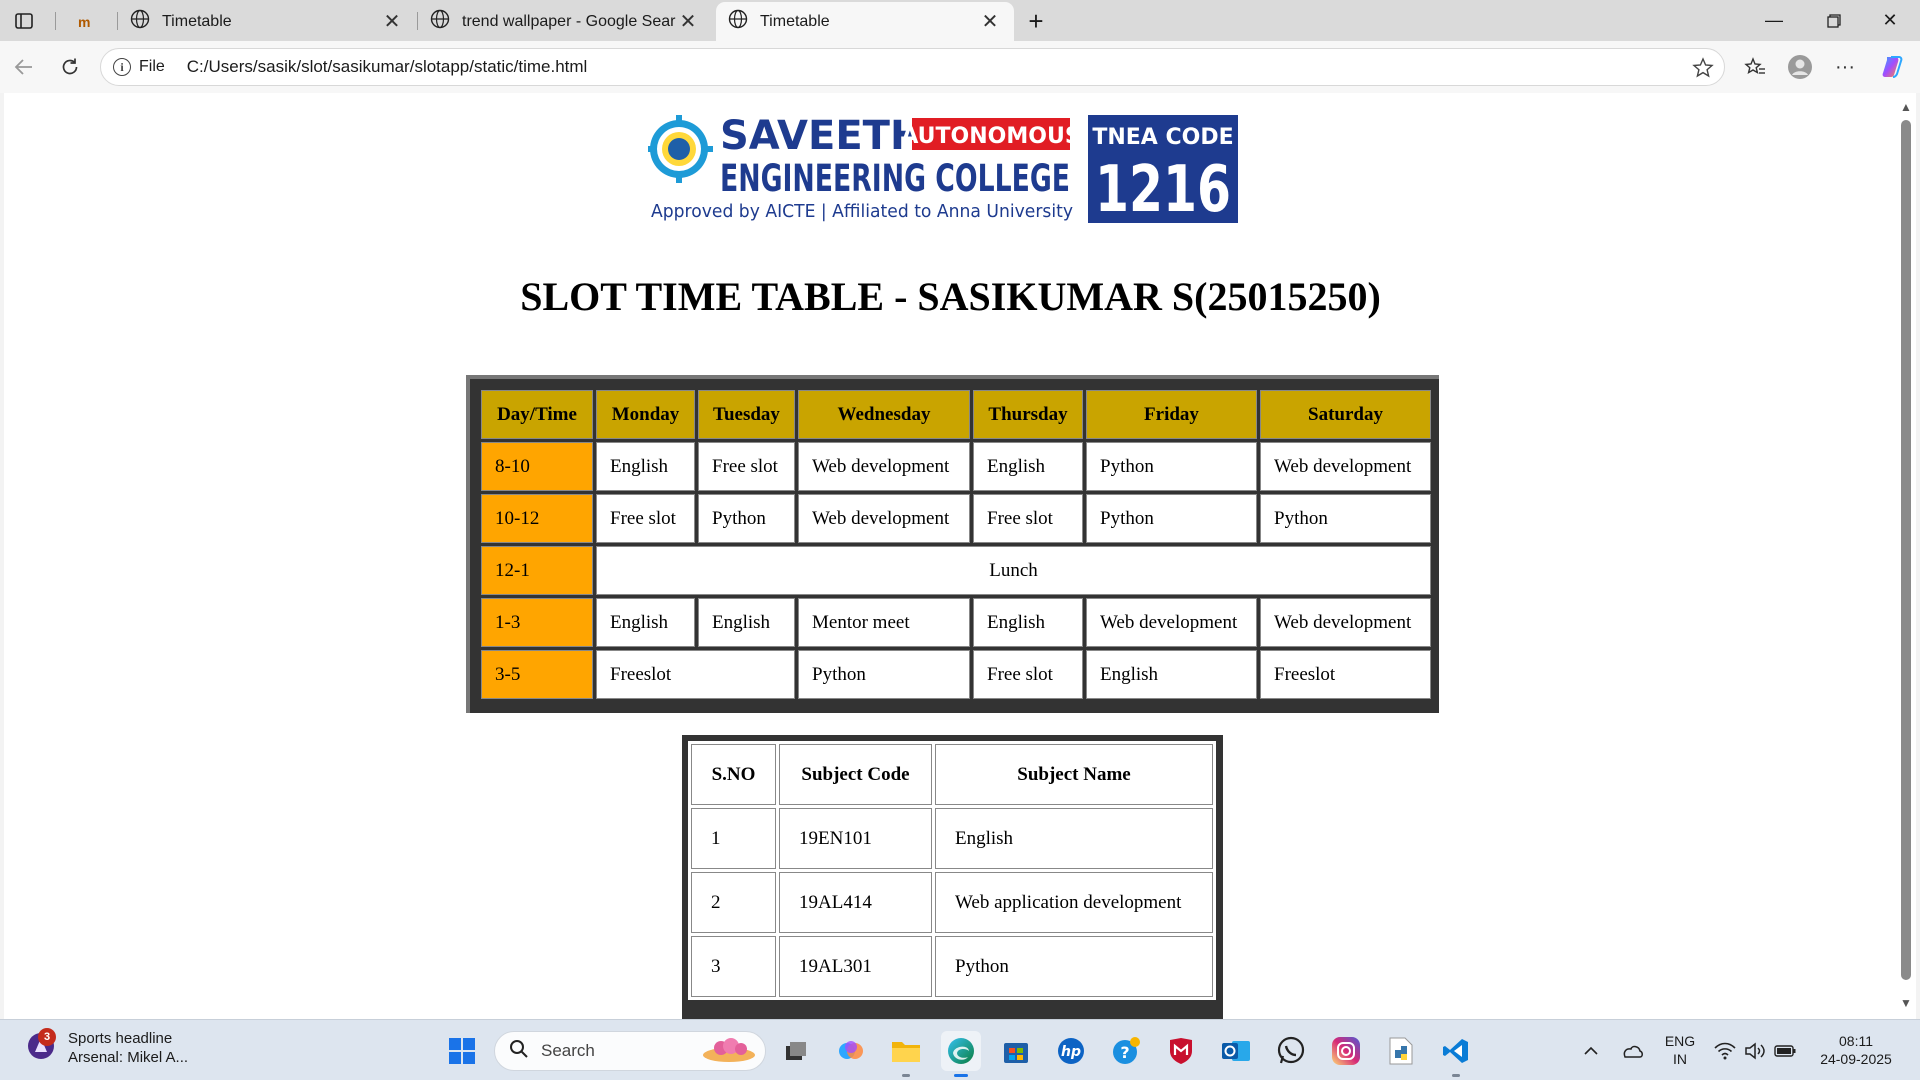 The height and width of the screenshot is (1080, 1920). Describe the element at coordinates (1856, 1050) in the screenshot. I see `clock: 08:11 24-09-2025` at that location.